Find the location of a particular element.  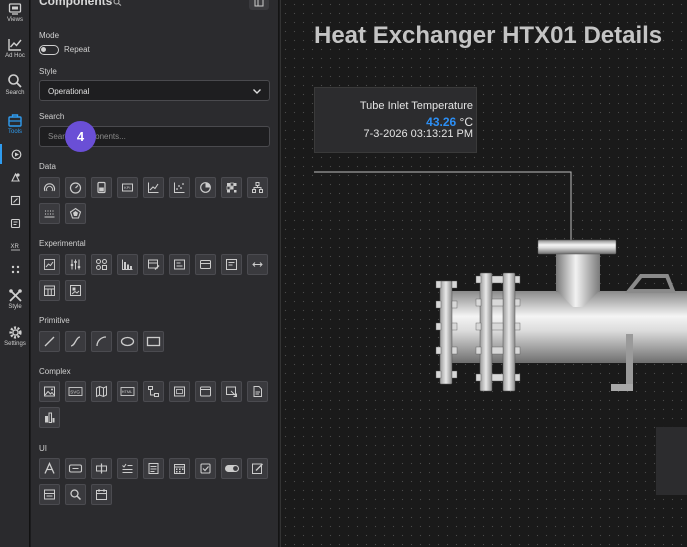

middle-flange-a is located at coordinates (486, 332).